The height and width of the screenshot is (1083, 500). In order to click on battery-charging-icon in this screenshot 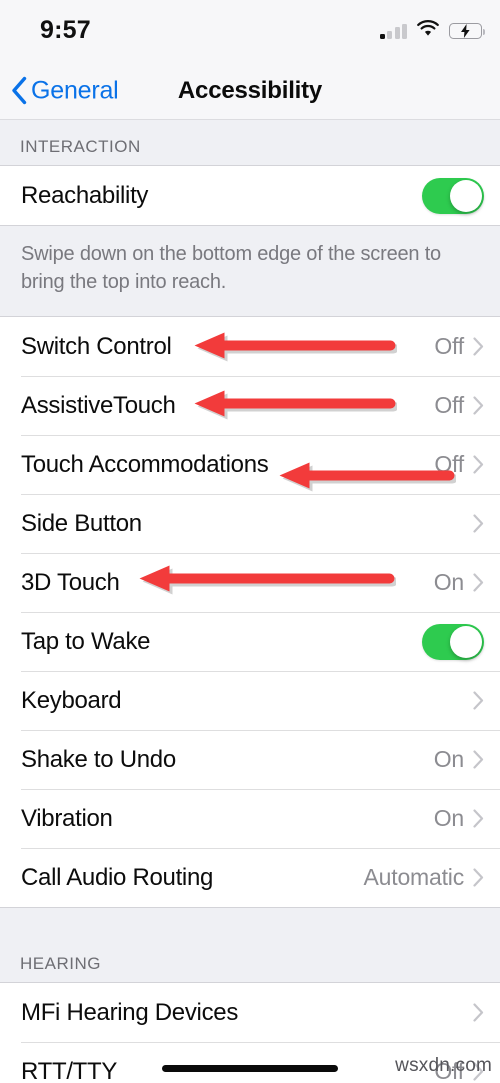, I will do `click(467, 31)`.